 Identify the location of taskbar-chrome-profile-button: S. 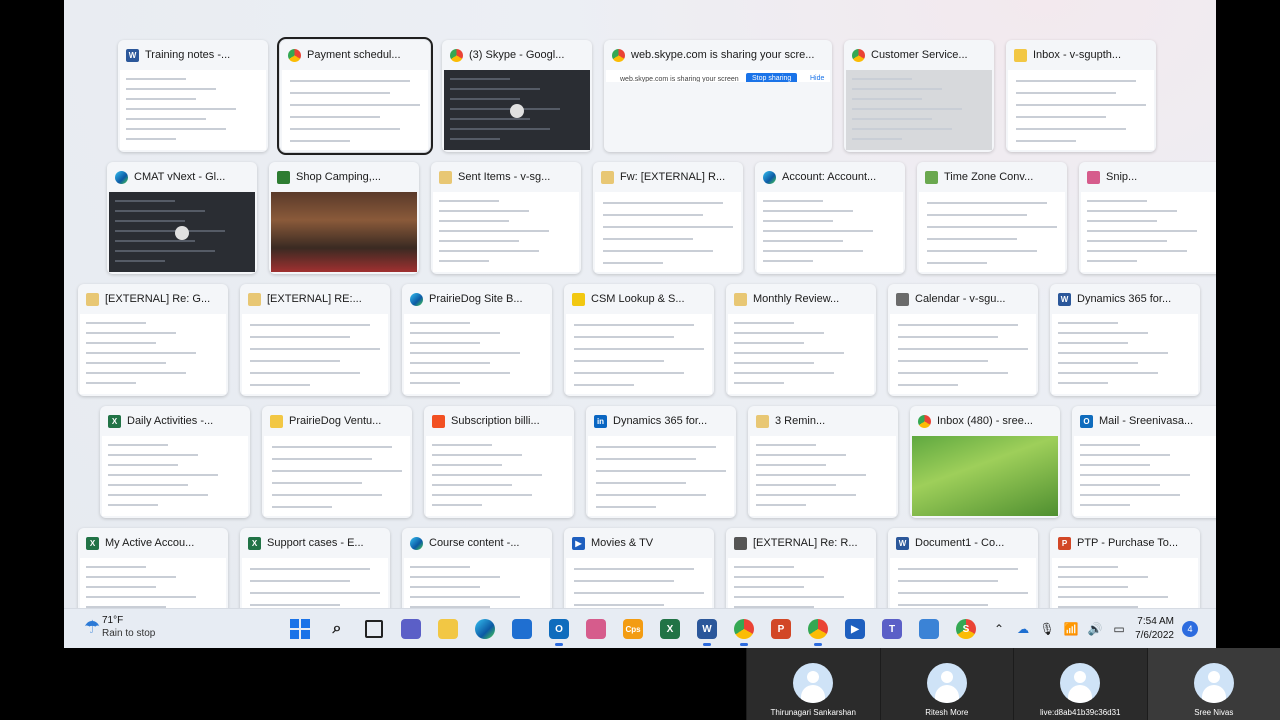
(966, 629).